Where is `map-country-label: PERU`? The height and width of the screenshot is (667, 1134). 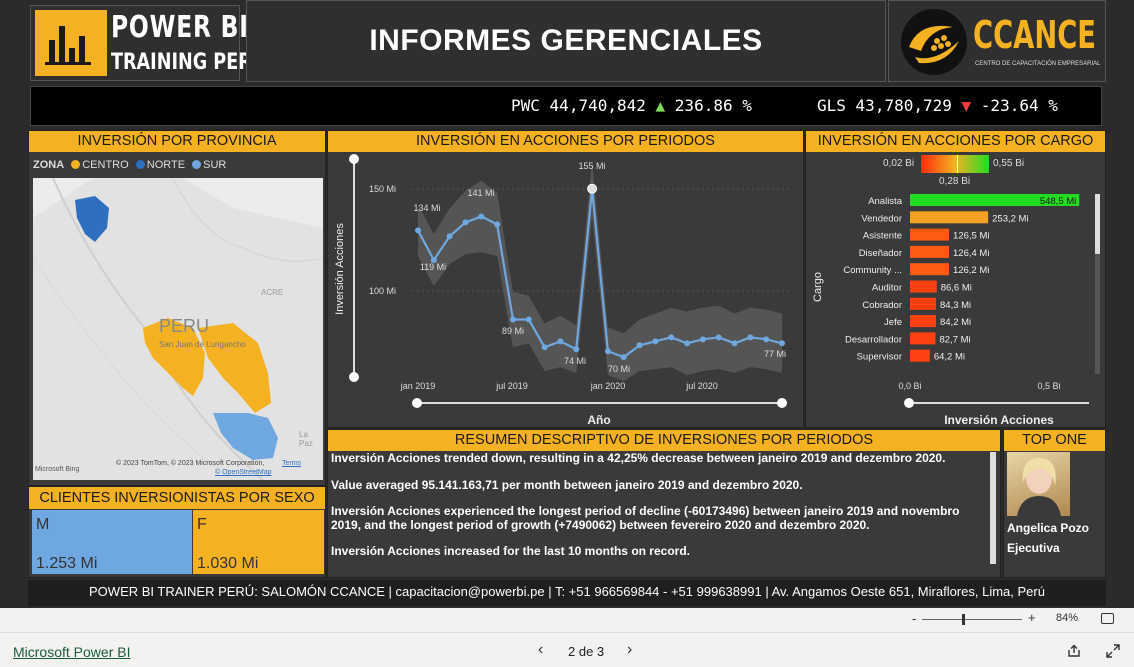 map-country-label: PERU is located at coordinates (184, 326).